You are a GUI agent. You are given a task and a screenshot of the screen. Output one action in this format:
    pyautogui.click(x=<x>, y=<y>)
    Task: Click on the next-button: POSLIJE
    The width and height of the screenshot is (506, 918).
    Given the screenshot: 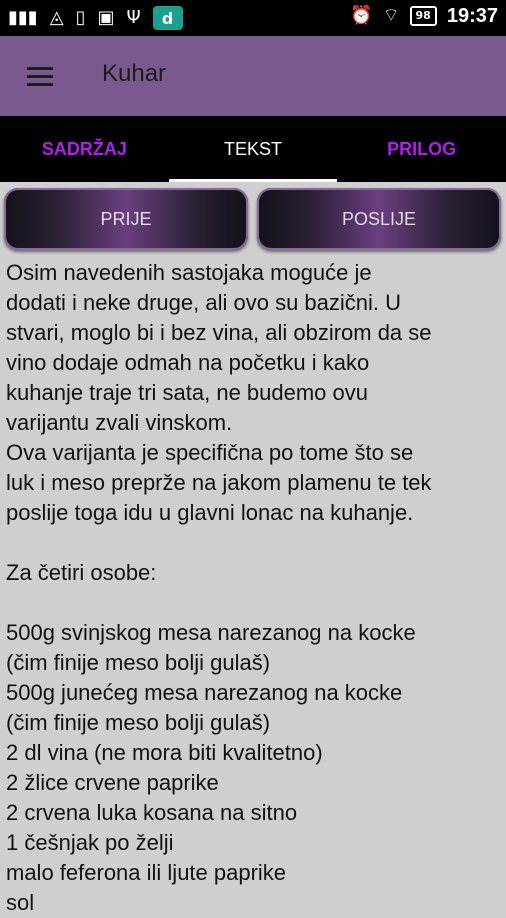 What is the action you would take?
    pyautogui.click(x=379, y=219)
    